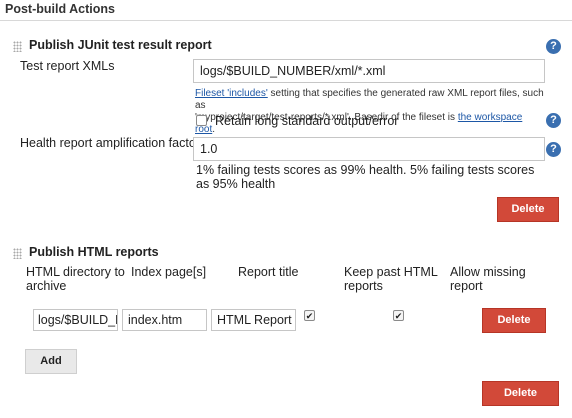 The image size is (572, 418). Describe the element at coordinates (398, 315) in the screenshot. I see `allow-missing-report-checkbox` at that location.